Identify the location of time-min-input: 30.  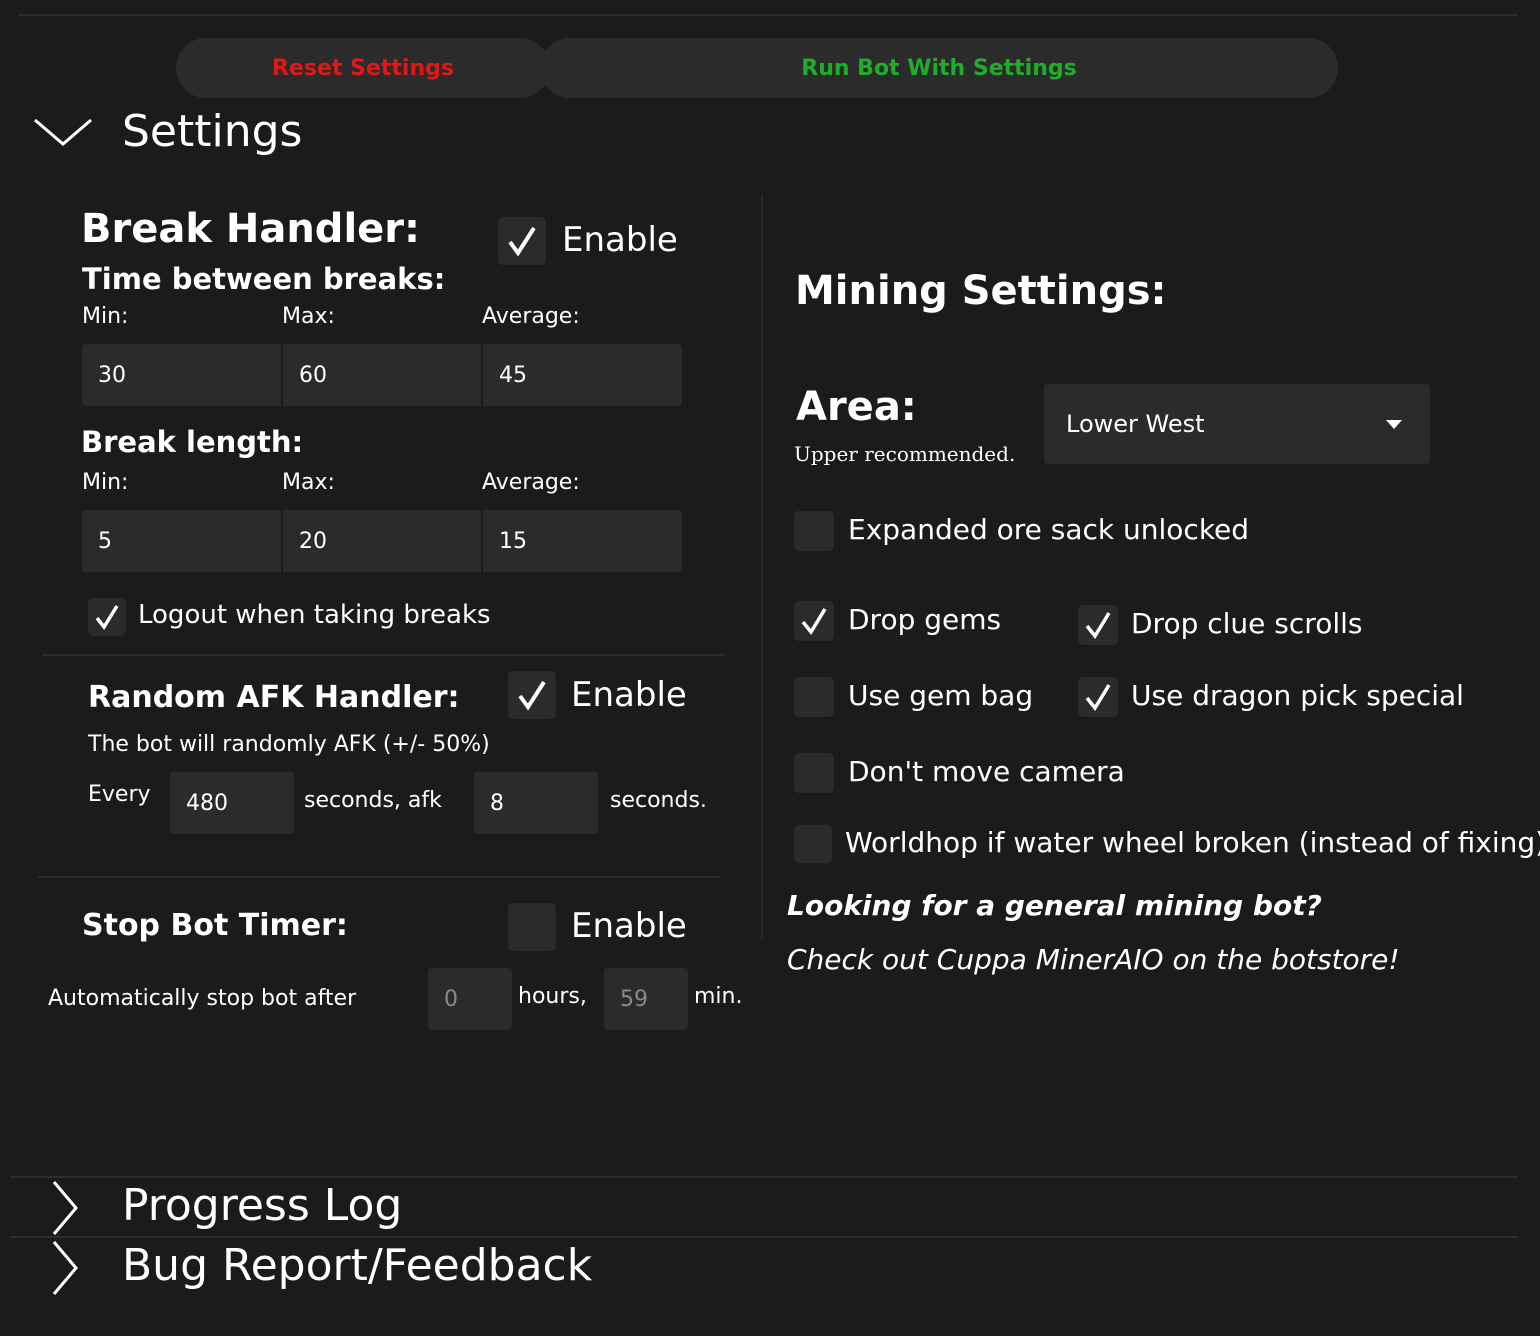
(181, 375).